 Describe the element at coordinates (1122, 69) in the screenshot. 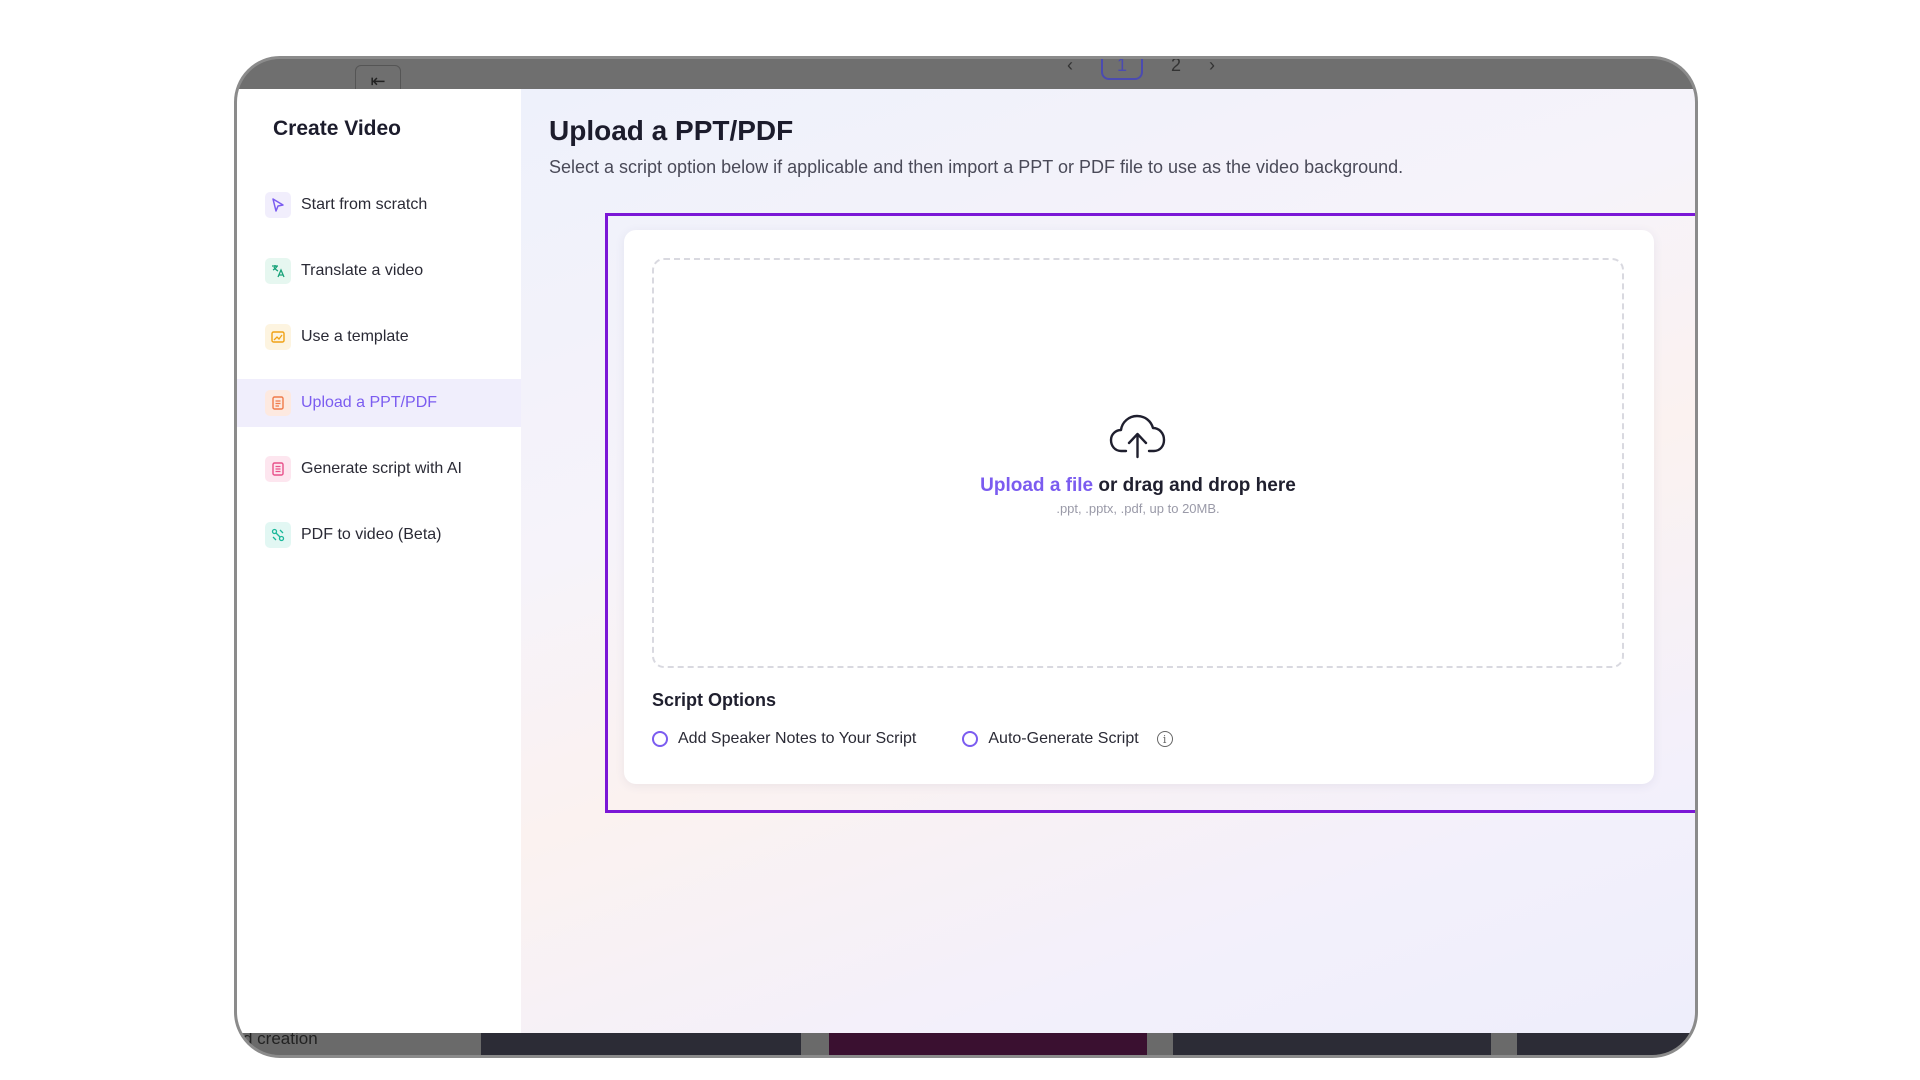

I see `current-page: 1` at that location.